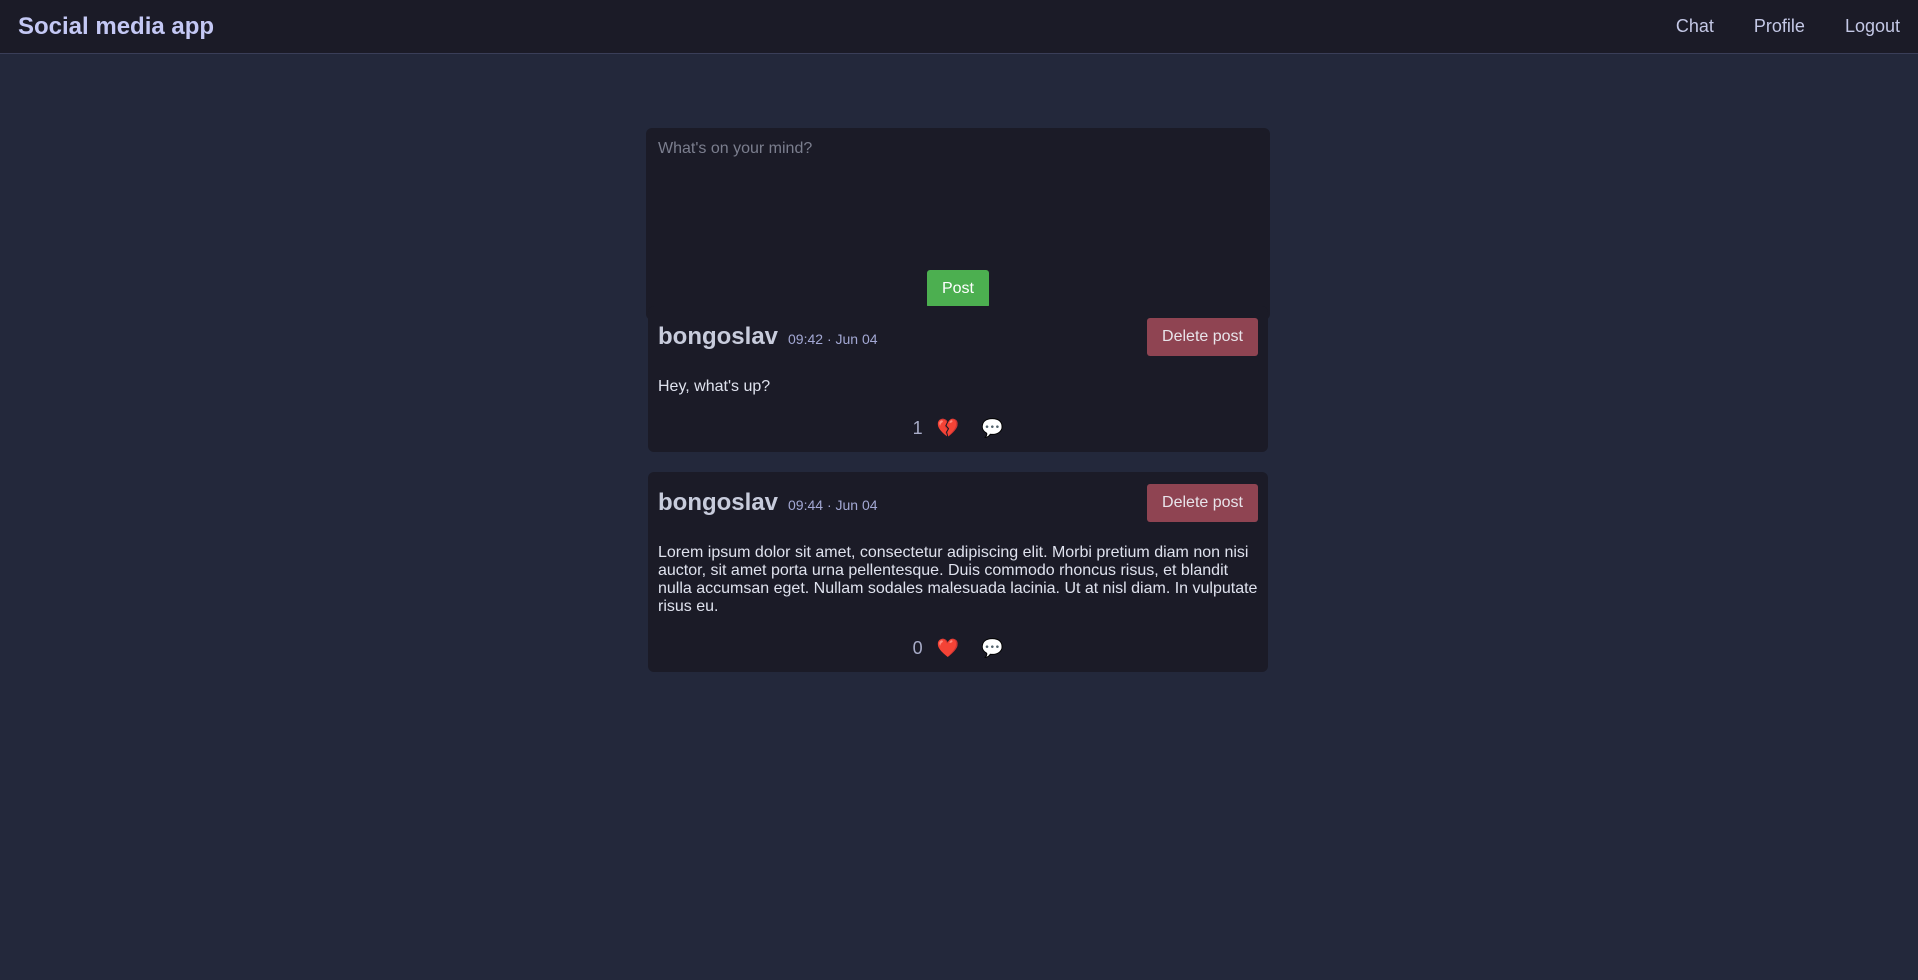  I want to click on post-timestamp: 09:44 · Jun 04, so click(833, 505).